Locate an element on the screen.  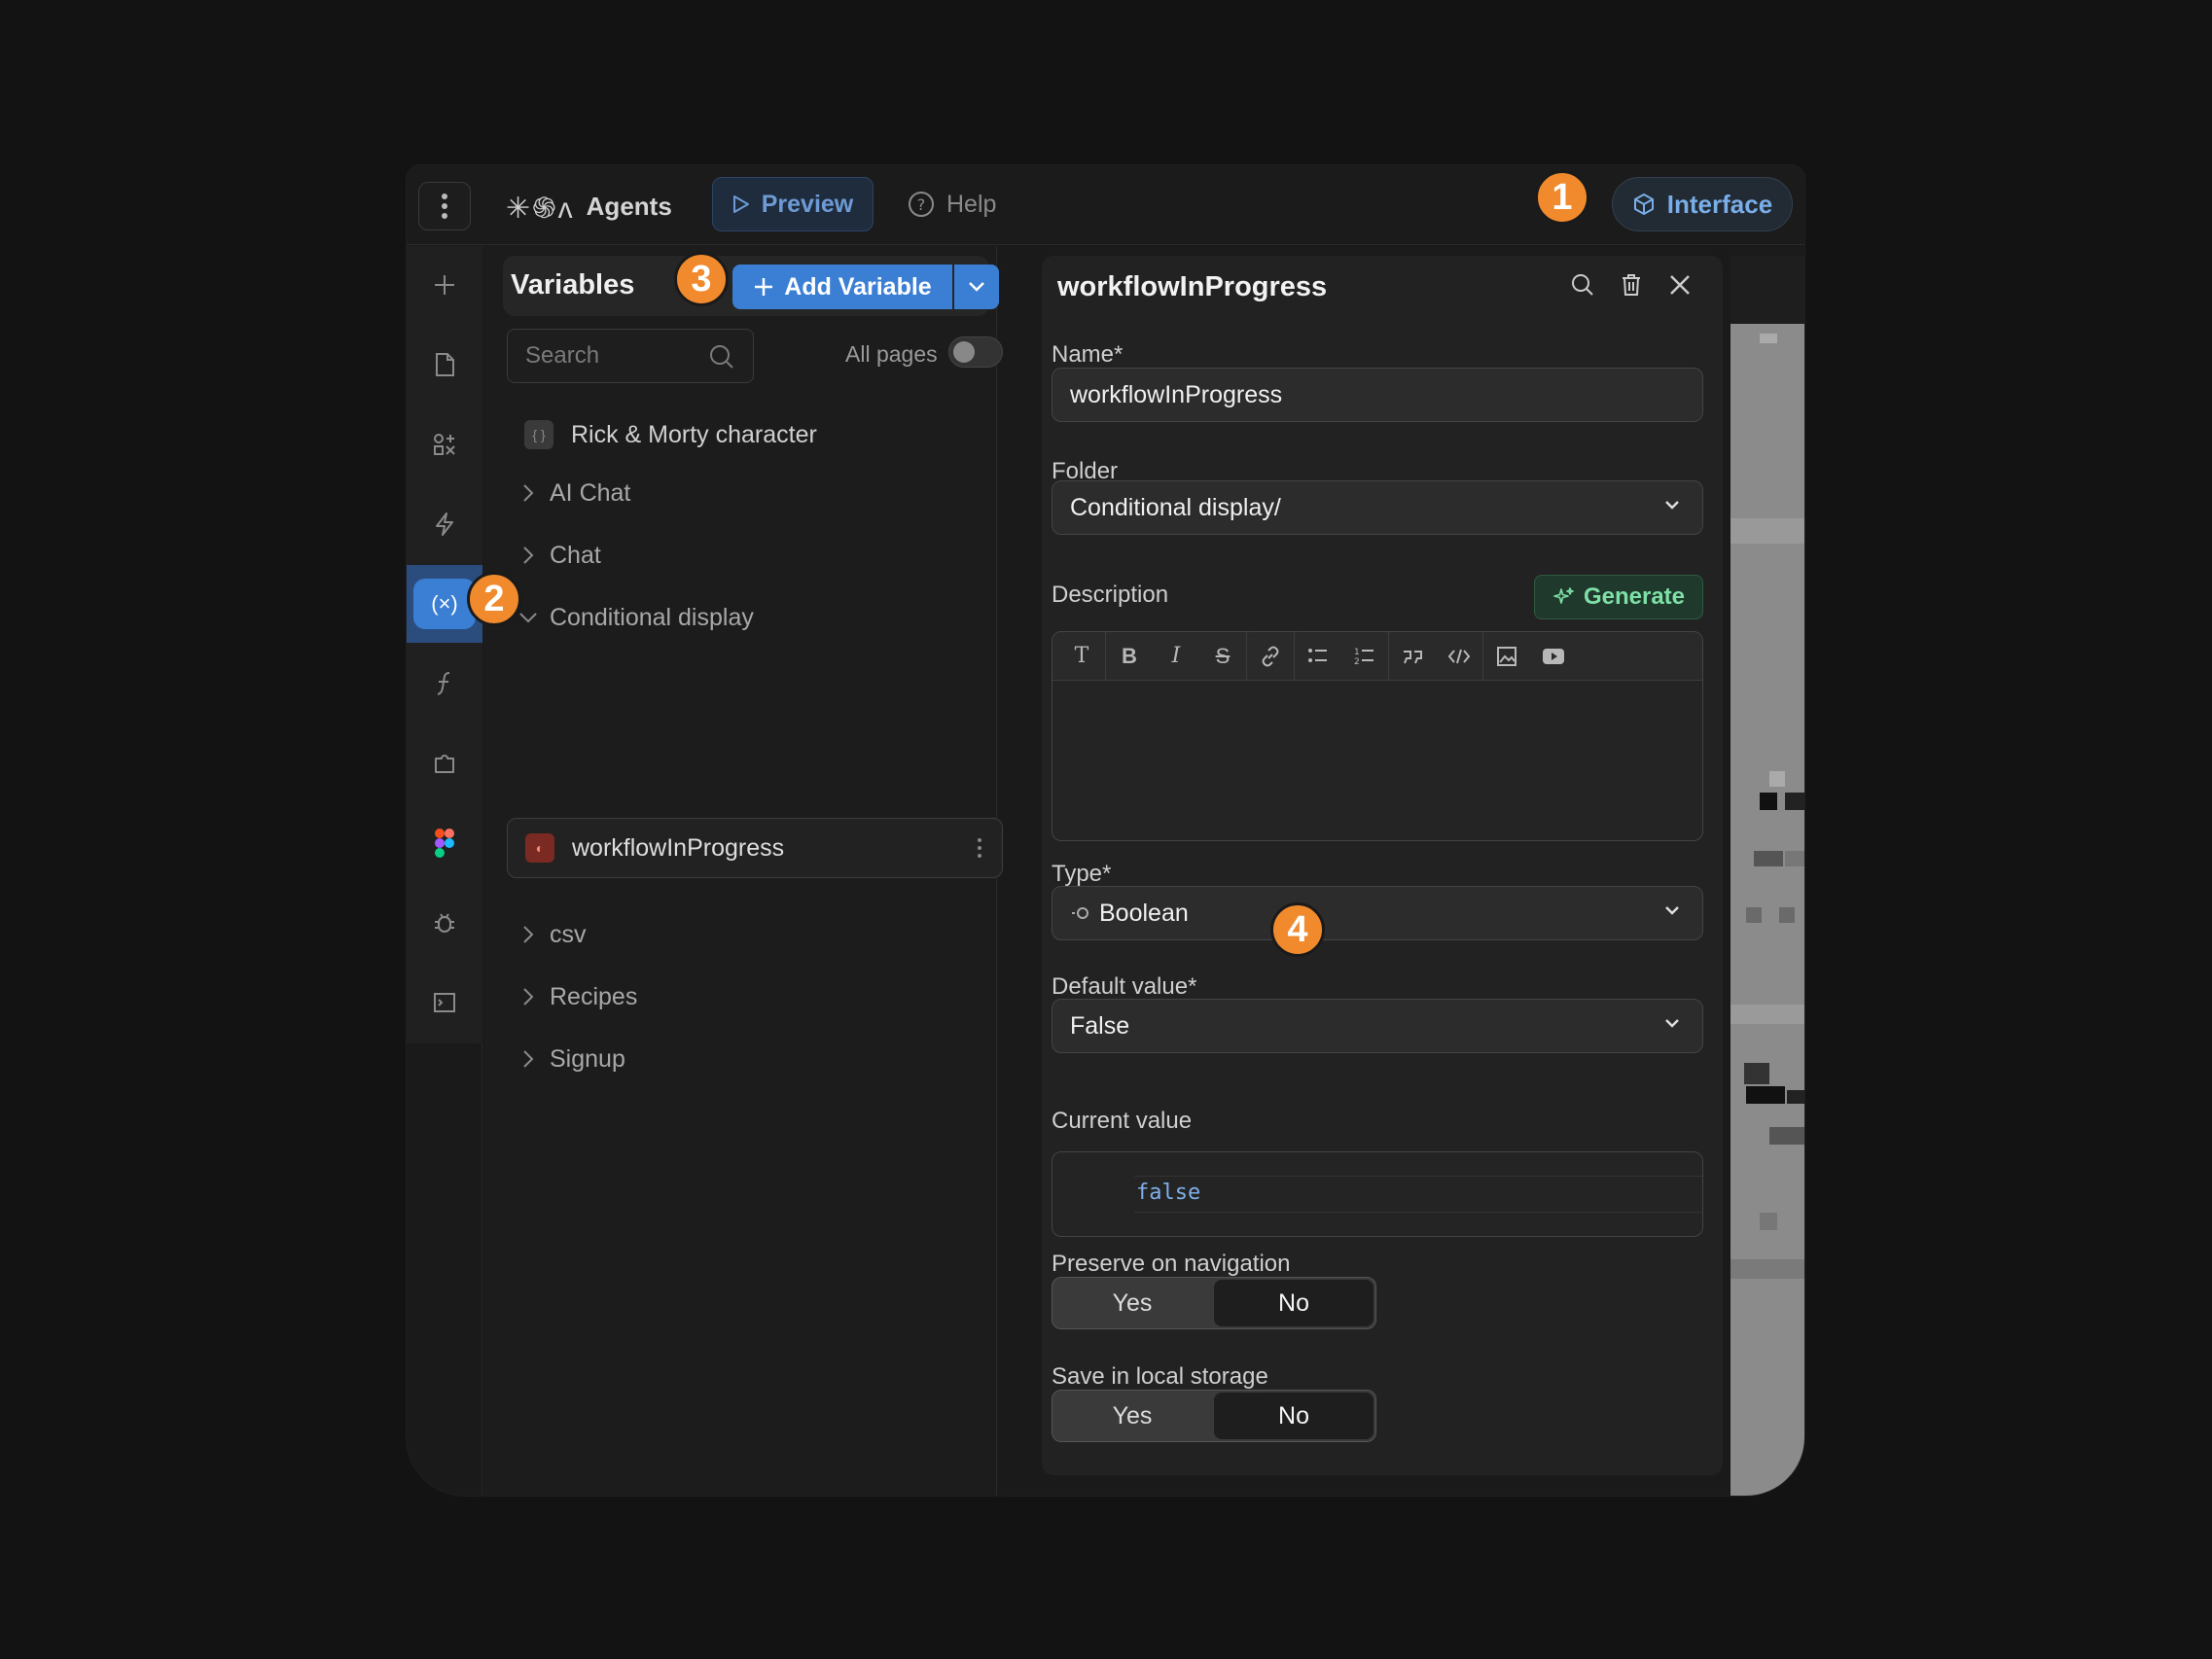
top-bar: ✳︎֍ᴧ Agents Preview ? Help Interface is located at coordinates (1105, 205).